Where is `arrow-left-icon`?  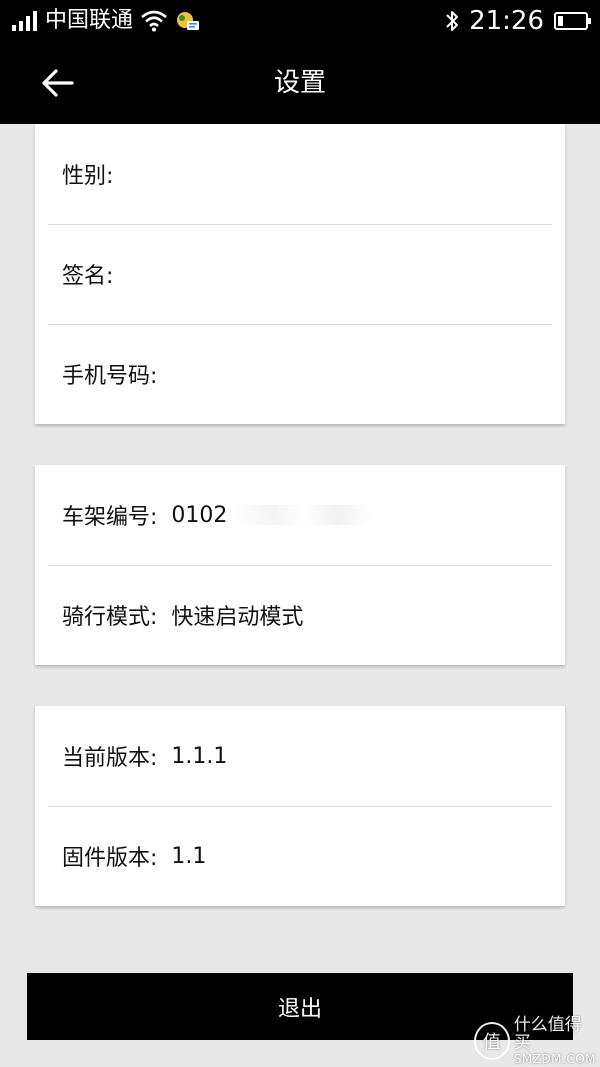 arrow-left-icon is located at coordinates (58, 83).